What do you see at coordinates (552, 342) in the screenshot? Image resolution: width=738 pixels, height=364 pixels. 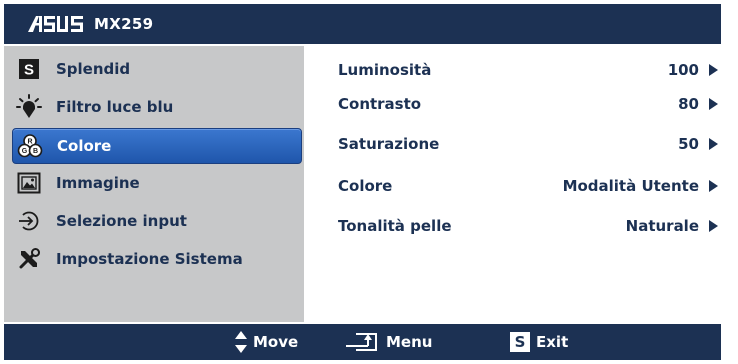 I see `footer-exit-label: Exit` at bounding box center [552, 342].